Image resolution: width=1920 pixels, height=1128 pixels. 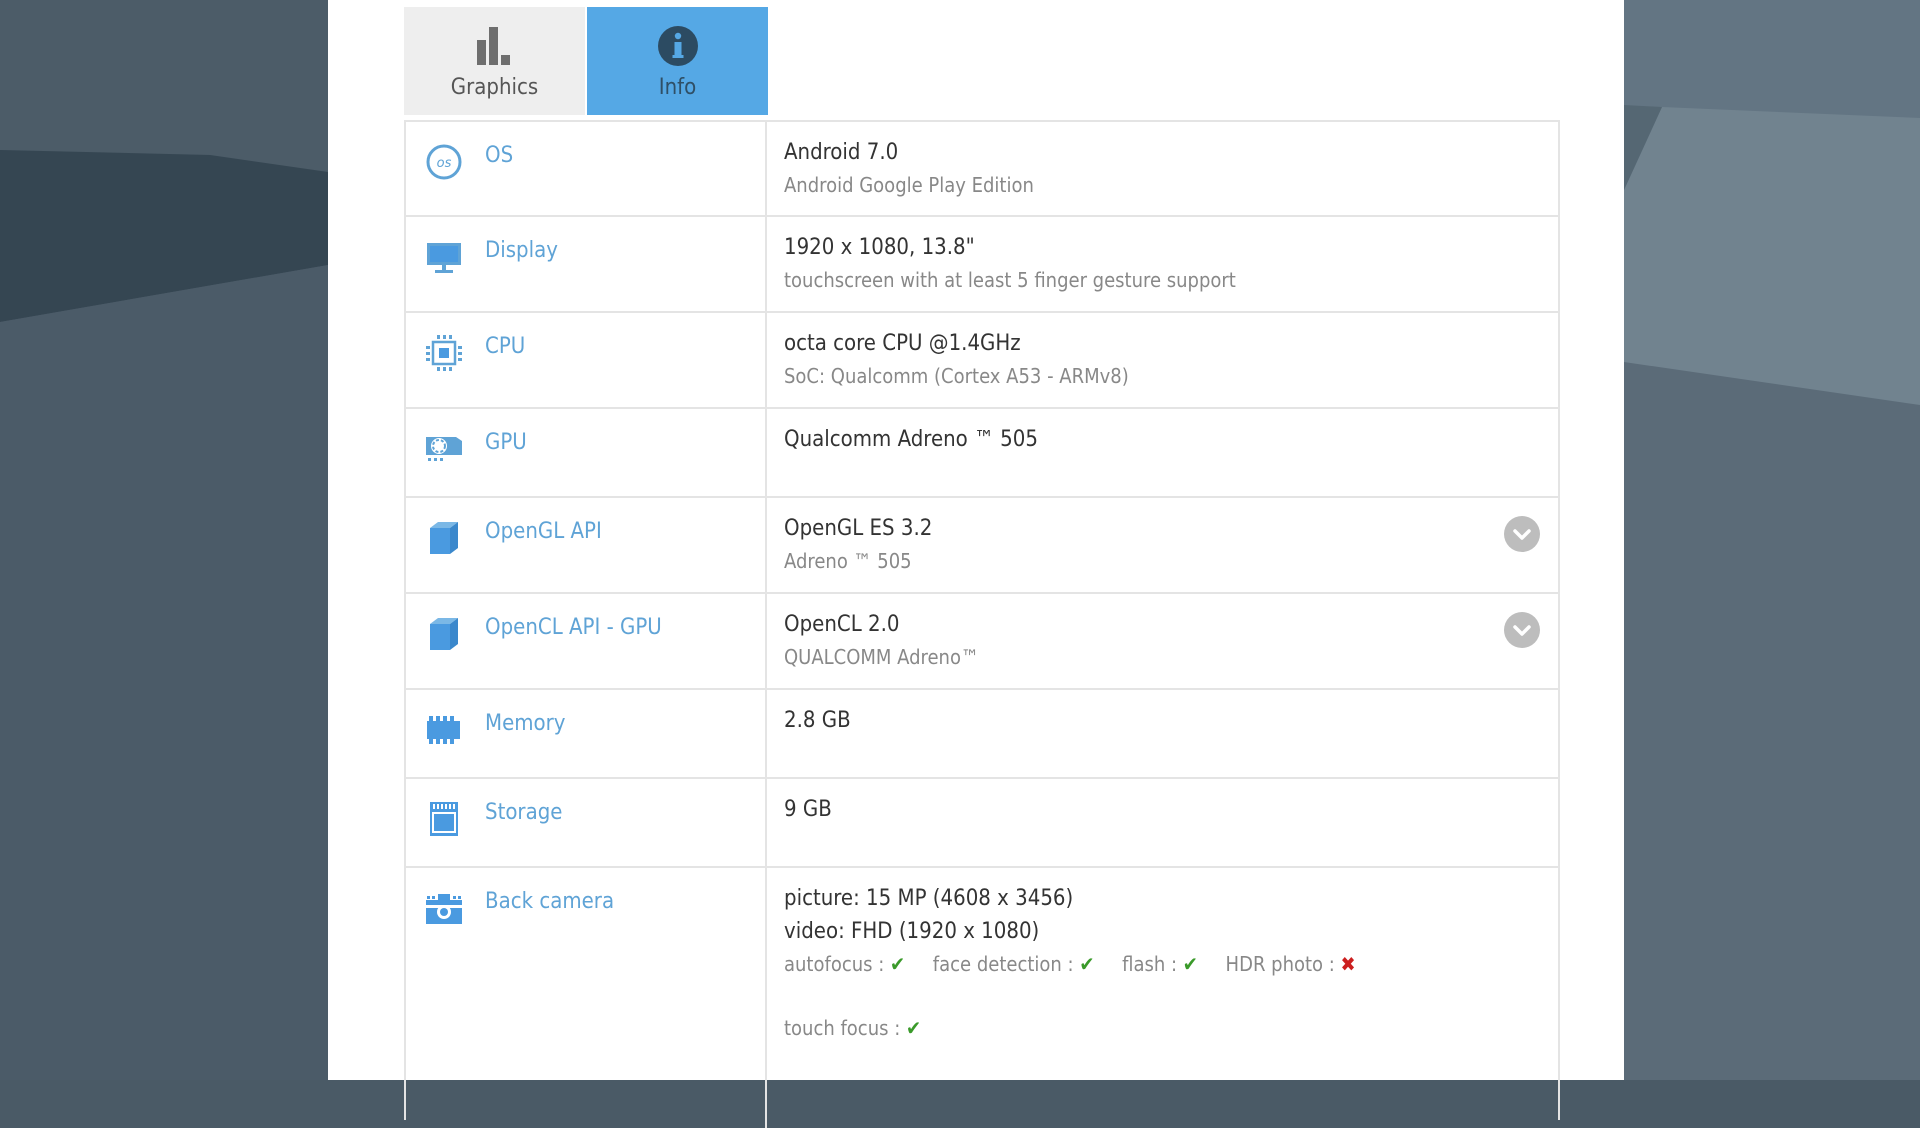 What do you see at coordinates (506, 442) in the screenshot?
I see `spec-label: GPU` at bounding box center [506, 442].